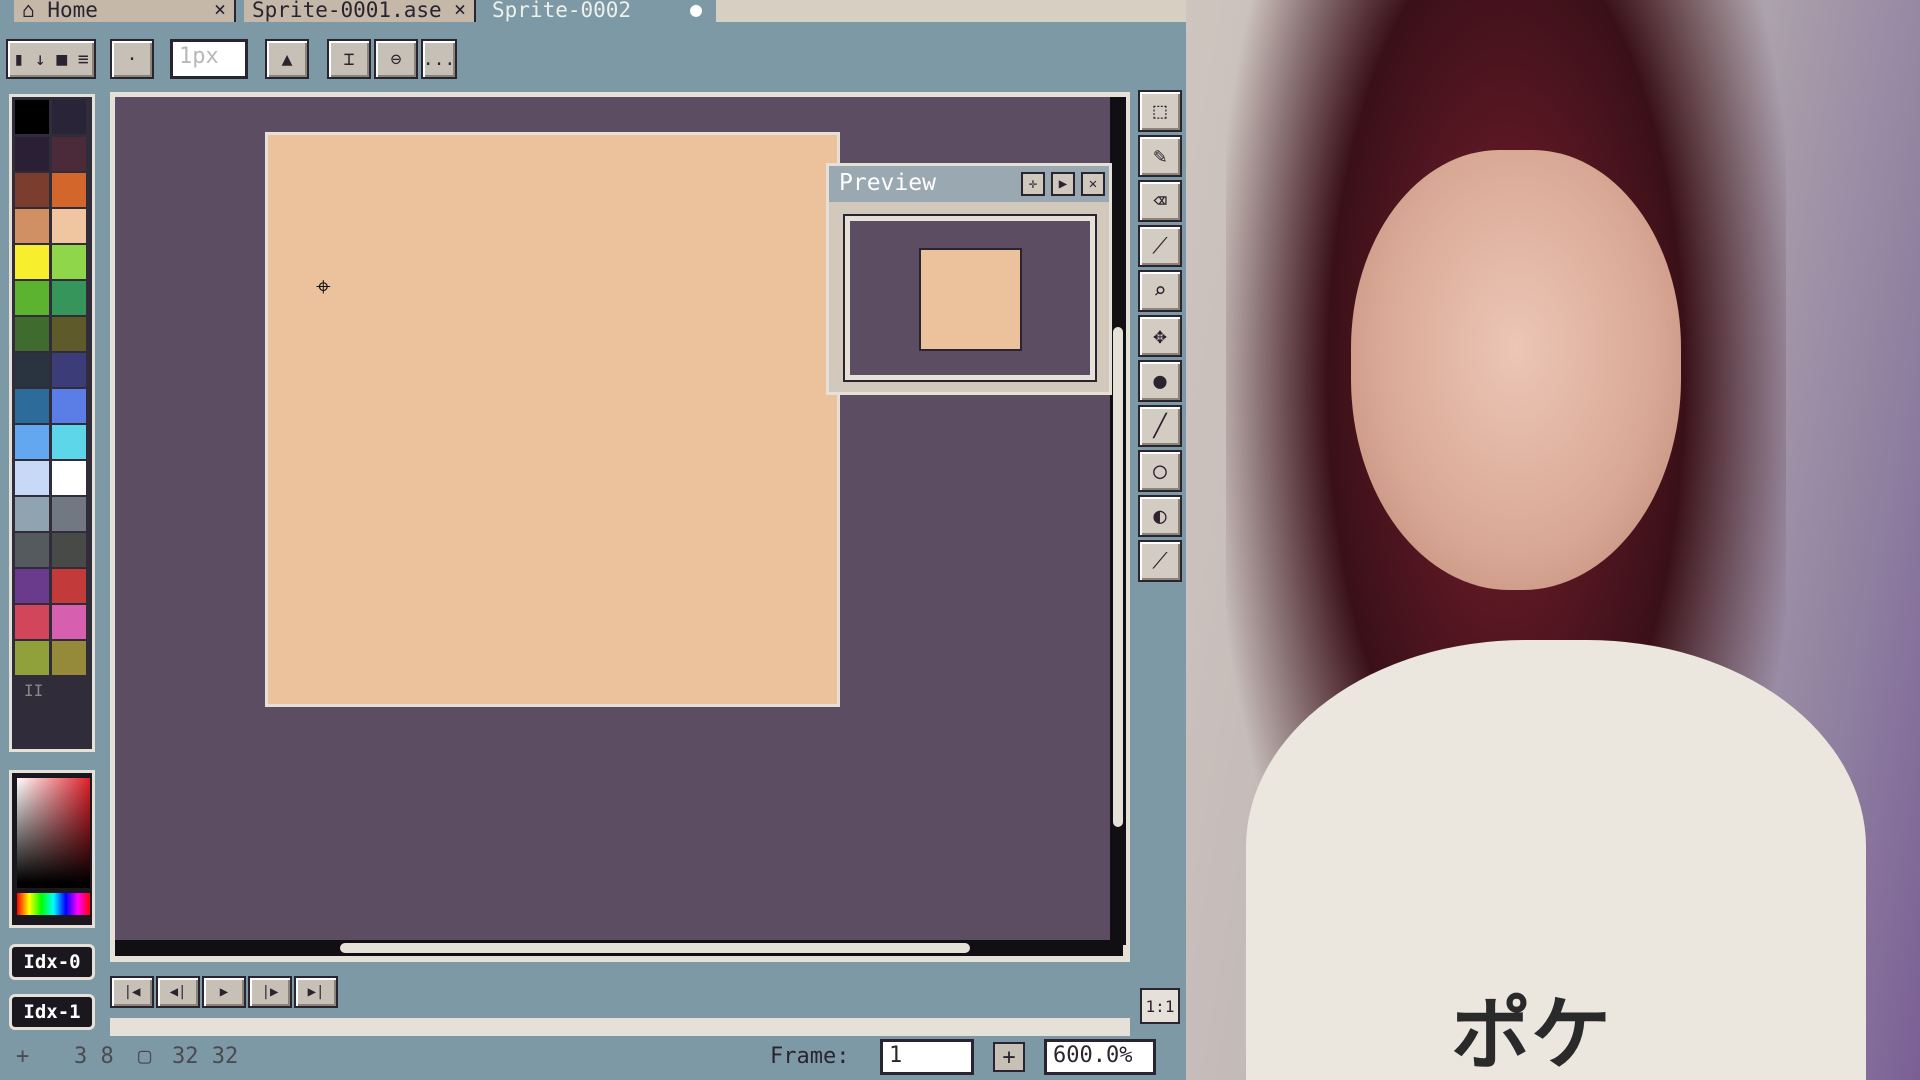  I want to click on blur-icon: ⟋, so click(1160, 561).